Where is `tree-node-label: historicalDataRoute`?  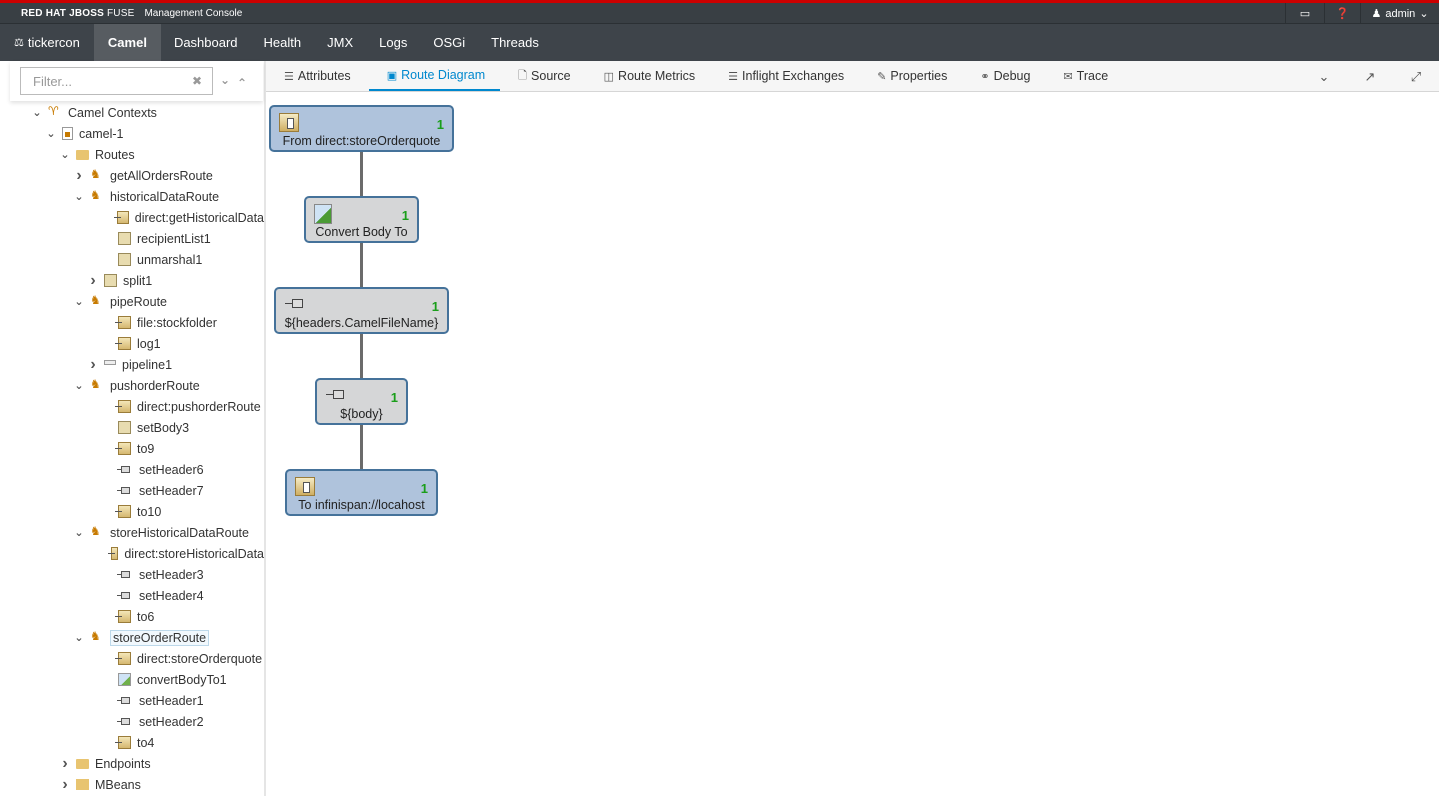 tree-node-label: historicalDataRoute is located at coordinates (165, 196).